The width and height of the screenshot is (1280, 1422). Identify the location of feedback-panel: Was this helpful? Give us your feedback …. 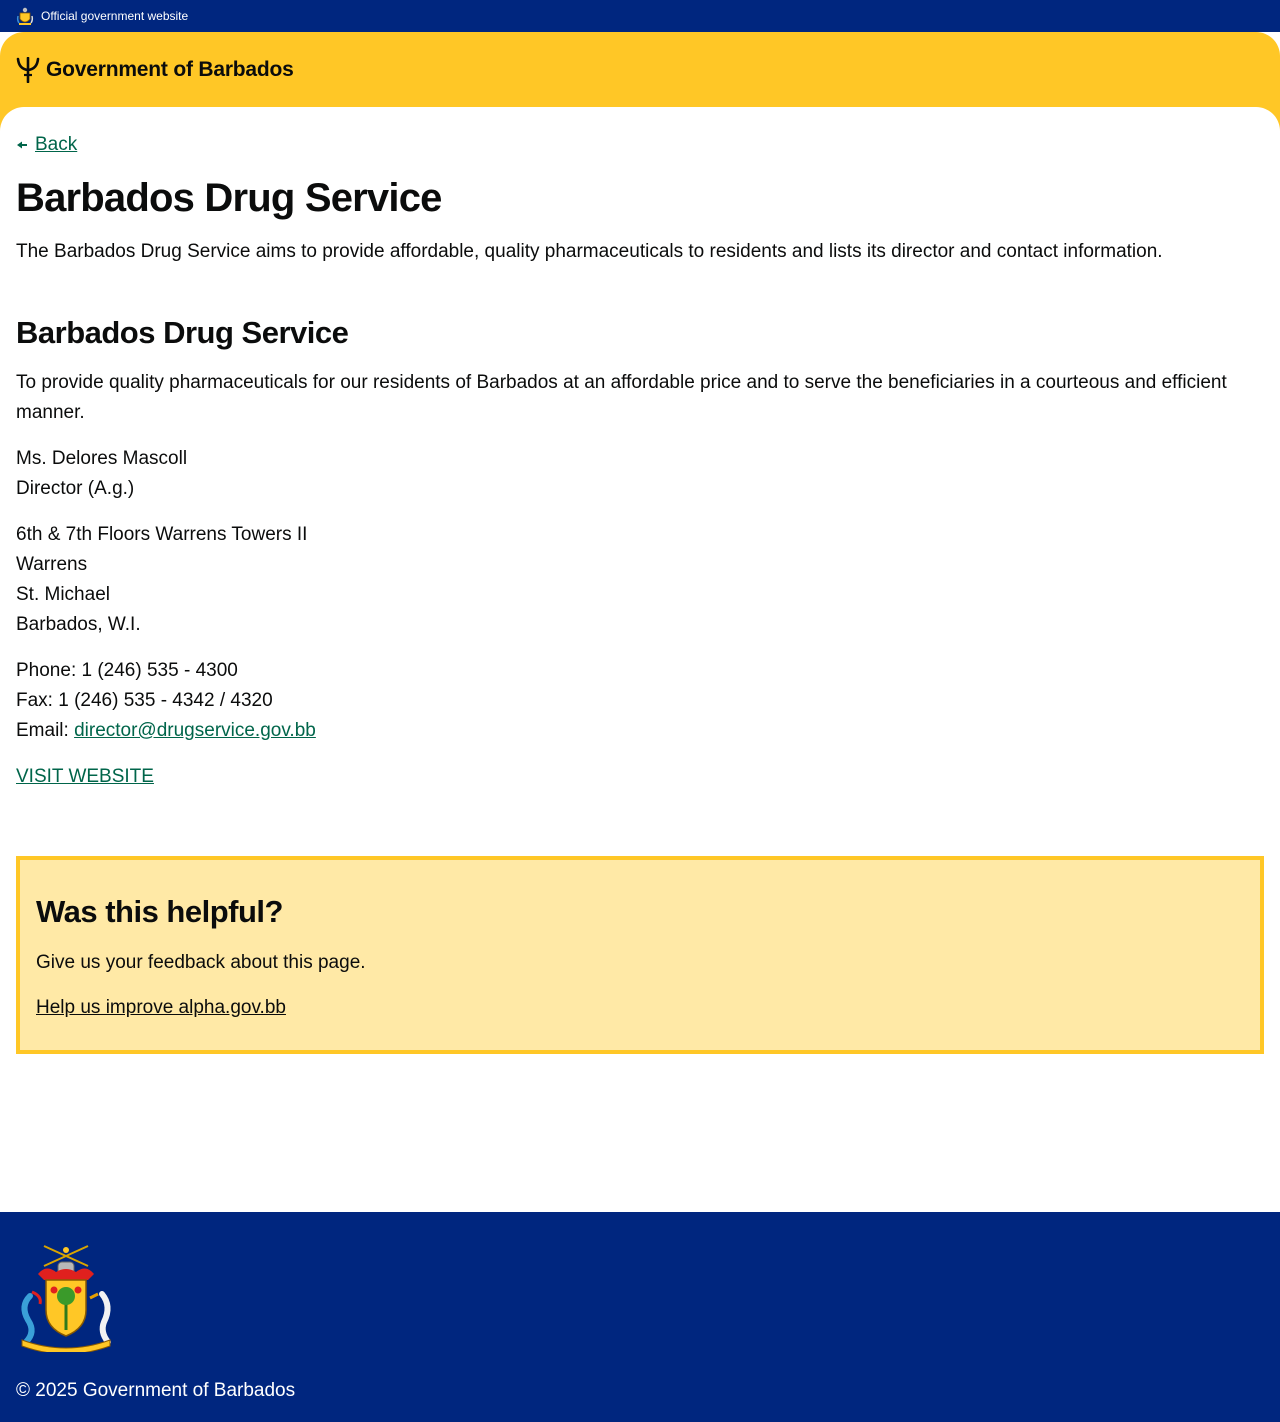
(640, 955).